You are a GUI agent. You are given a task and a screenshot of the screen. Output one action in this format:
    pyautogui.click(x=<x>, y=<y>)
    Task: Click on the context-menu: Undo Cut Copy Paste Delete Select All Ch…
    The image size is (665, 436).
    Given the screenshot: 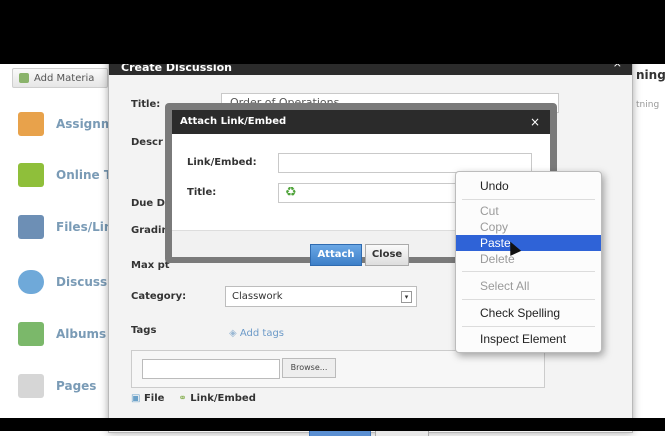 What is the action you would take?
    pyautogui.click(x=528, y=262)
    